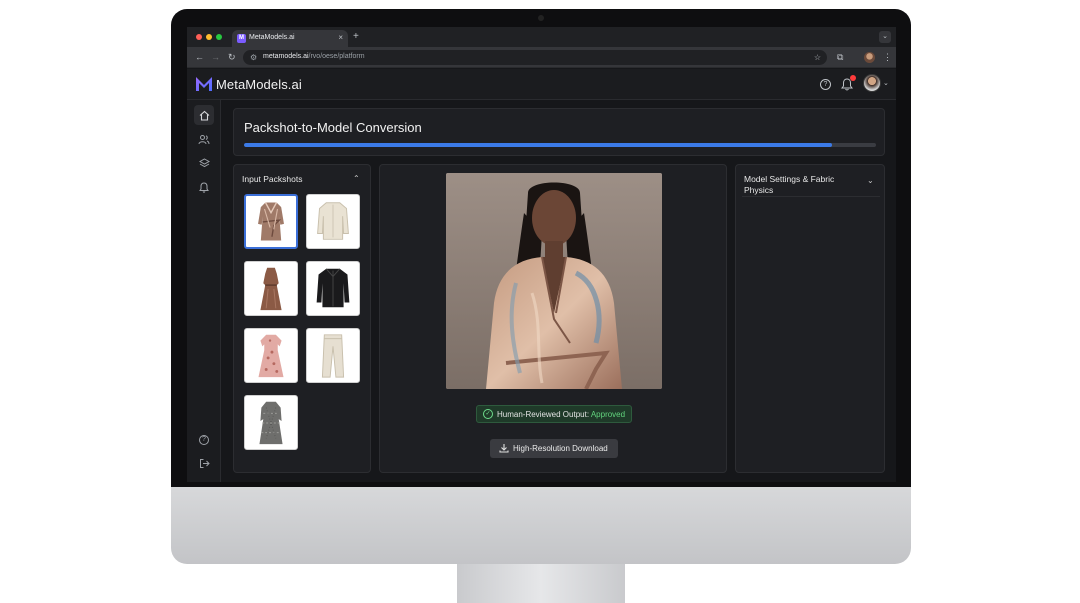  I want to click on settings-divider, so click(811, 196).